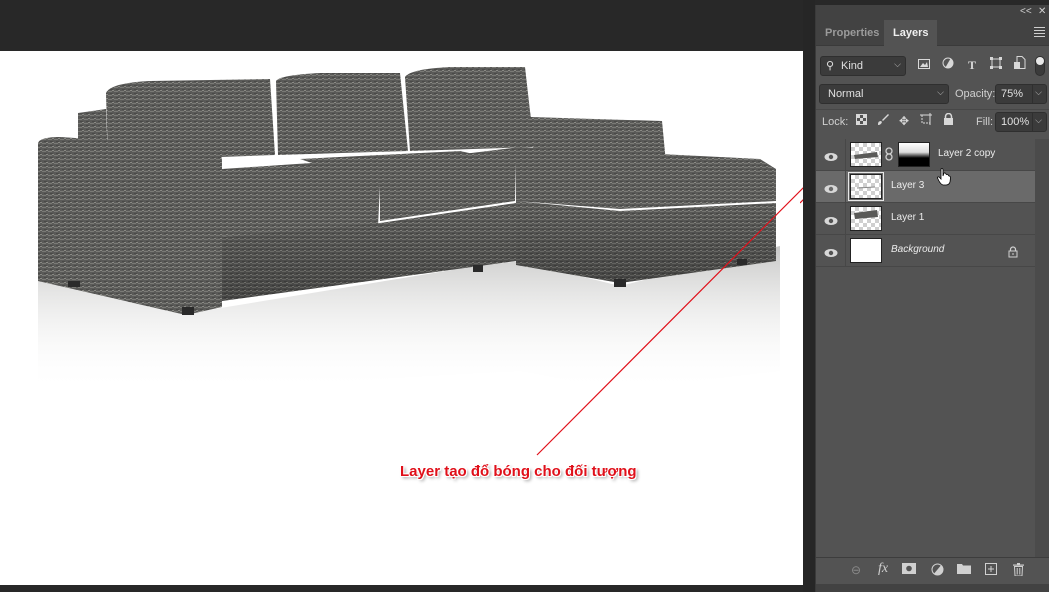  What do you see at coordinates (937, 571) in the screenshot?
I see `adjustment-layer-icon` at bounding box center [937, 571].